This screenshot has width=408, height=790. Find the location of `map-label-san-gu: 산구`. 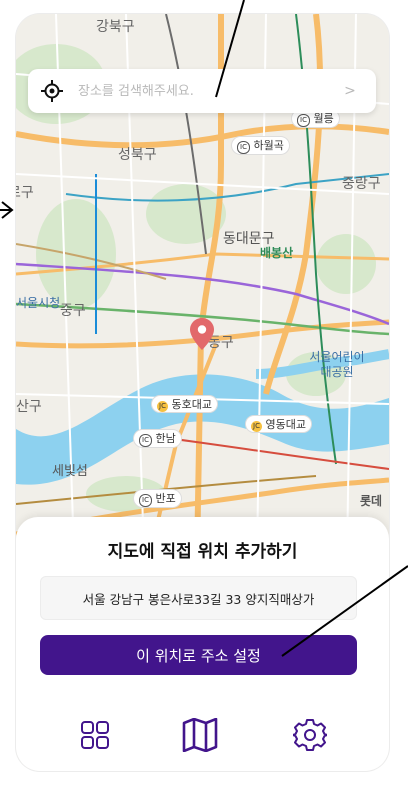

map-label-san-gu: 산구 is located at coordinates (29, 407).